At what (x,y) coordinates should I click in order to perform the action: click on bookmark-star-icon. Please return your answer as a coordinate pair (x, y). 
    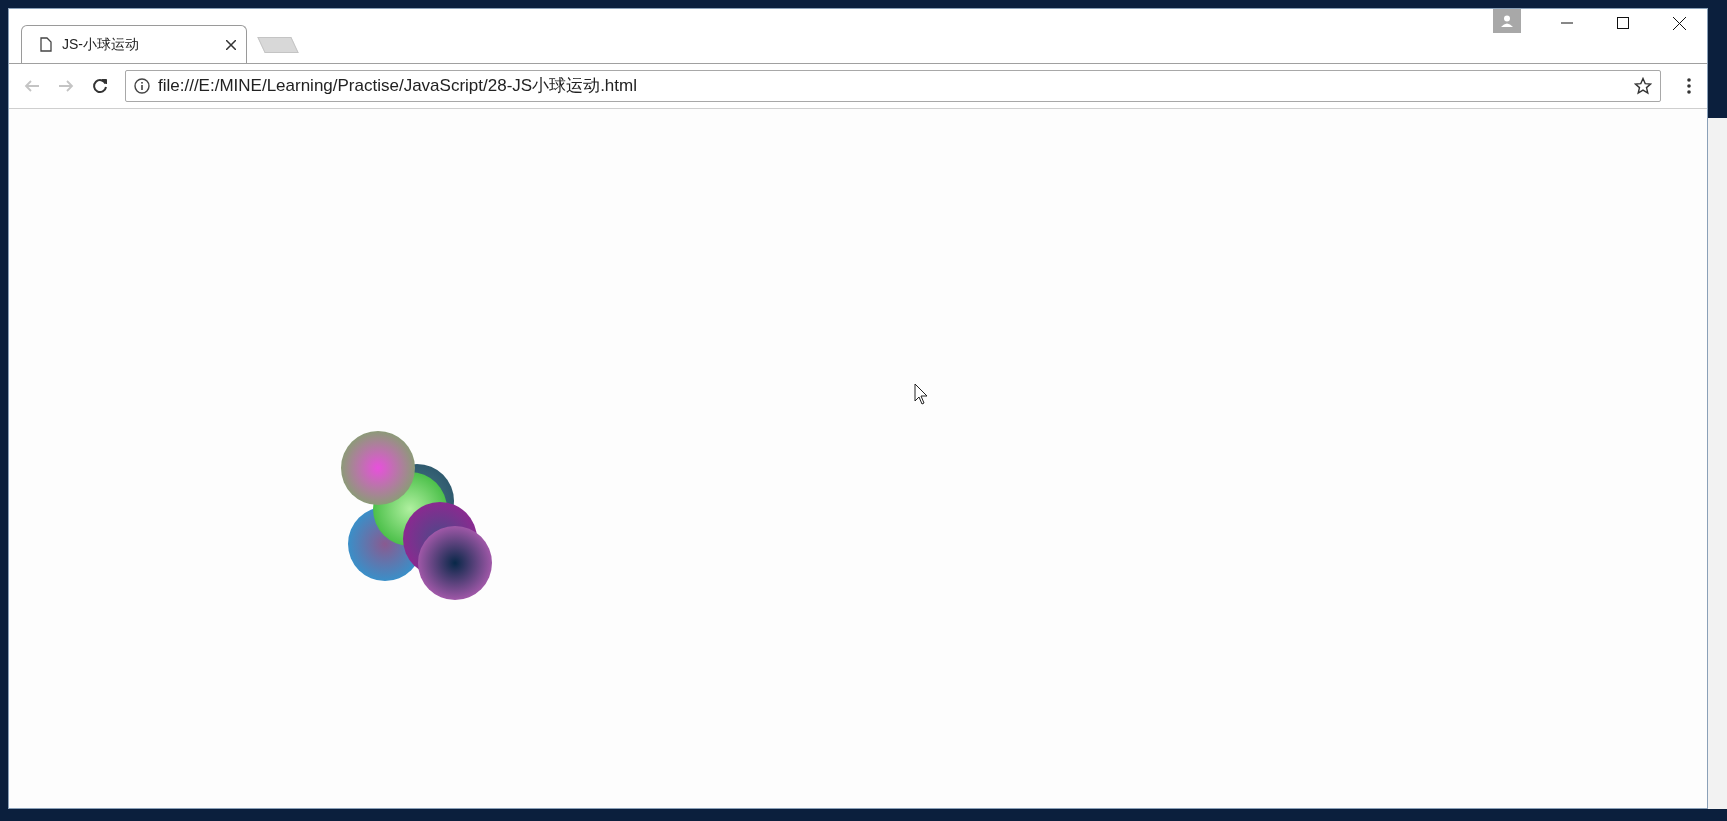
    Looking at the image, I should click on (1643, 86).